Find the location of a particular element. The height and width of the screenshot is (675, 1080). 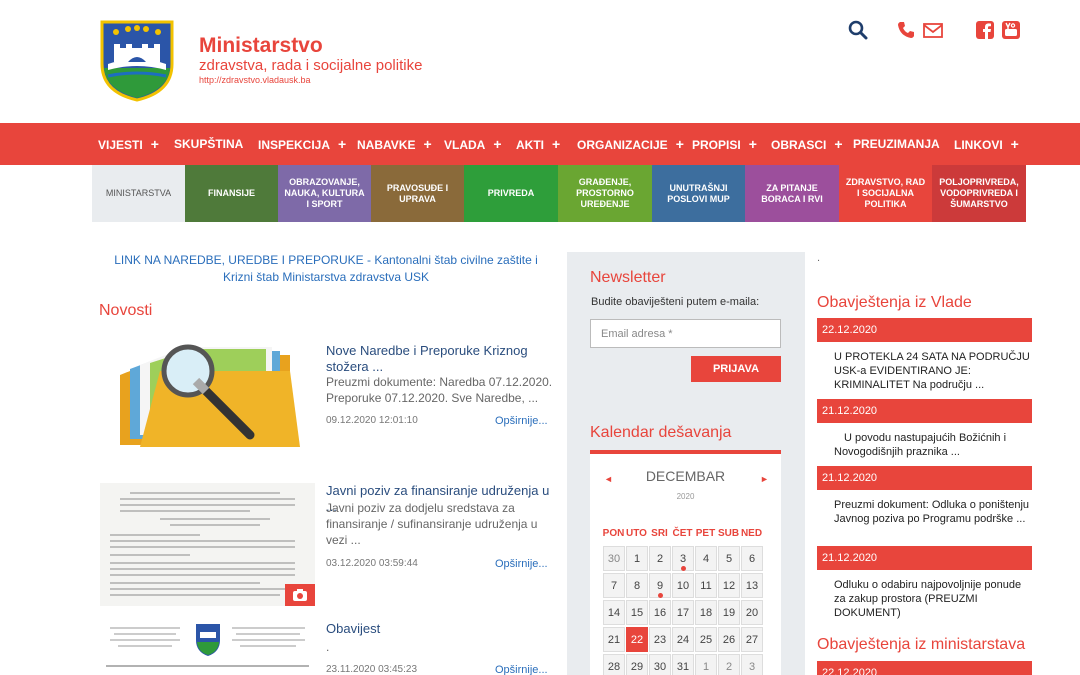

nav-propisi: PROPISI + is located at coordinates (724, 144).